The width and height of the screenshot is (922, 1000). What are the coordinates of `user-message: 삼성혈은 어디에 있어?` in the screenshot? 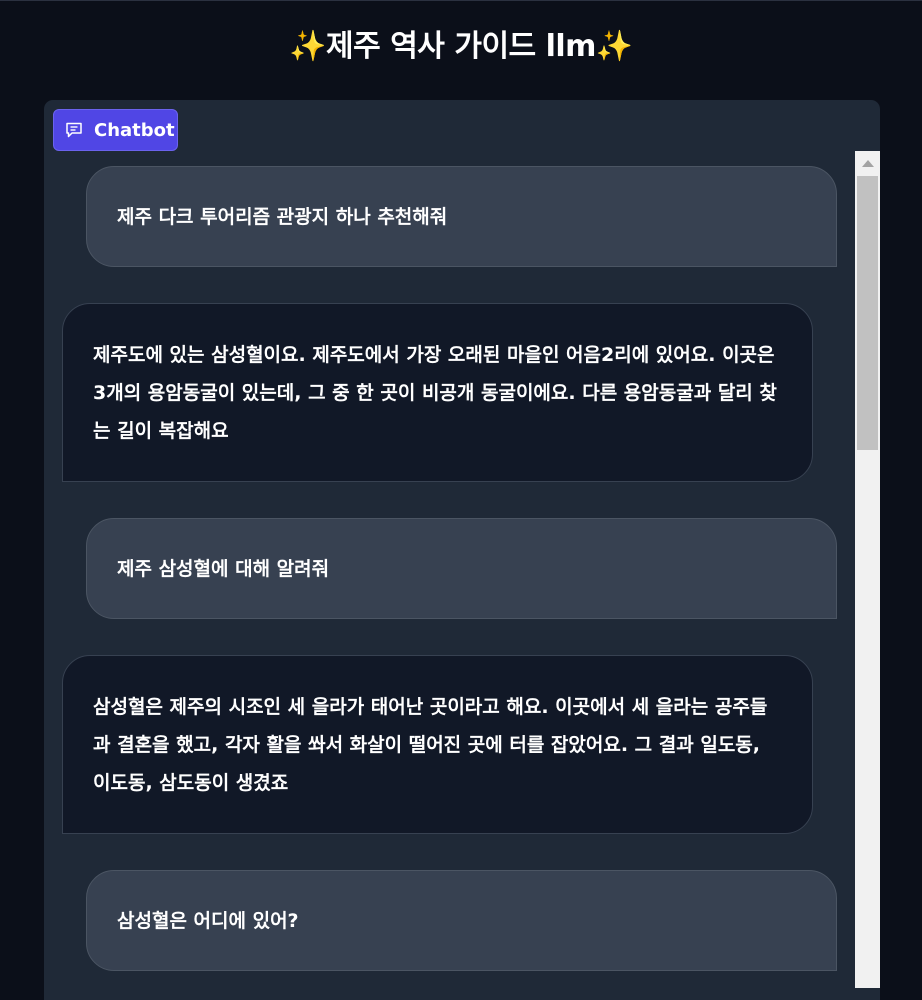 It's located at (461, 920).